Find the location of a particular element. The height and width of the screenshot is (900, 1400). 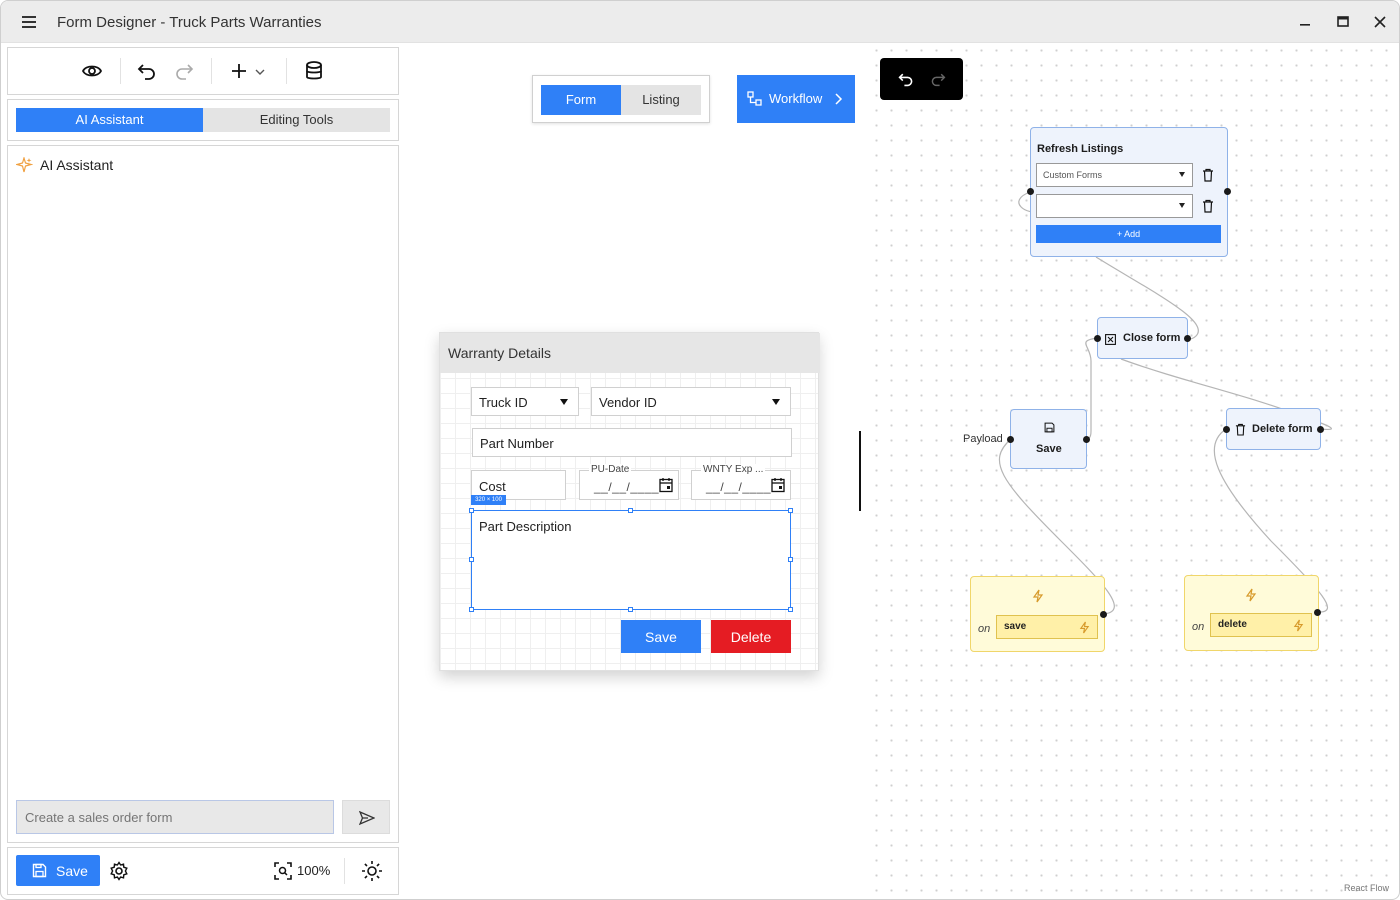

payload-label: Payload is located at coordinates (983, 439).